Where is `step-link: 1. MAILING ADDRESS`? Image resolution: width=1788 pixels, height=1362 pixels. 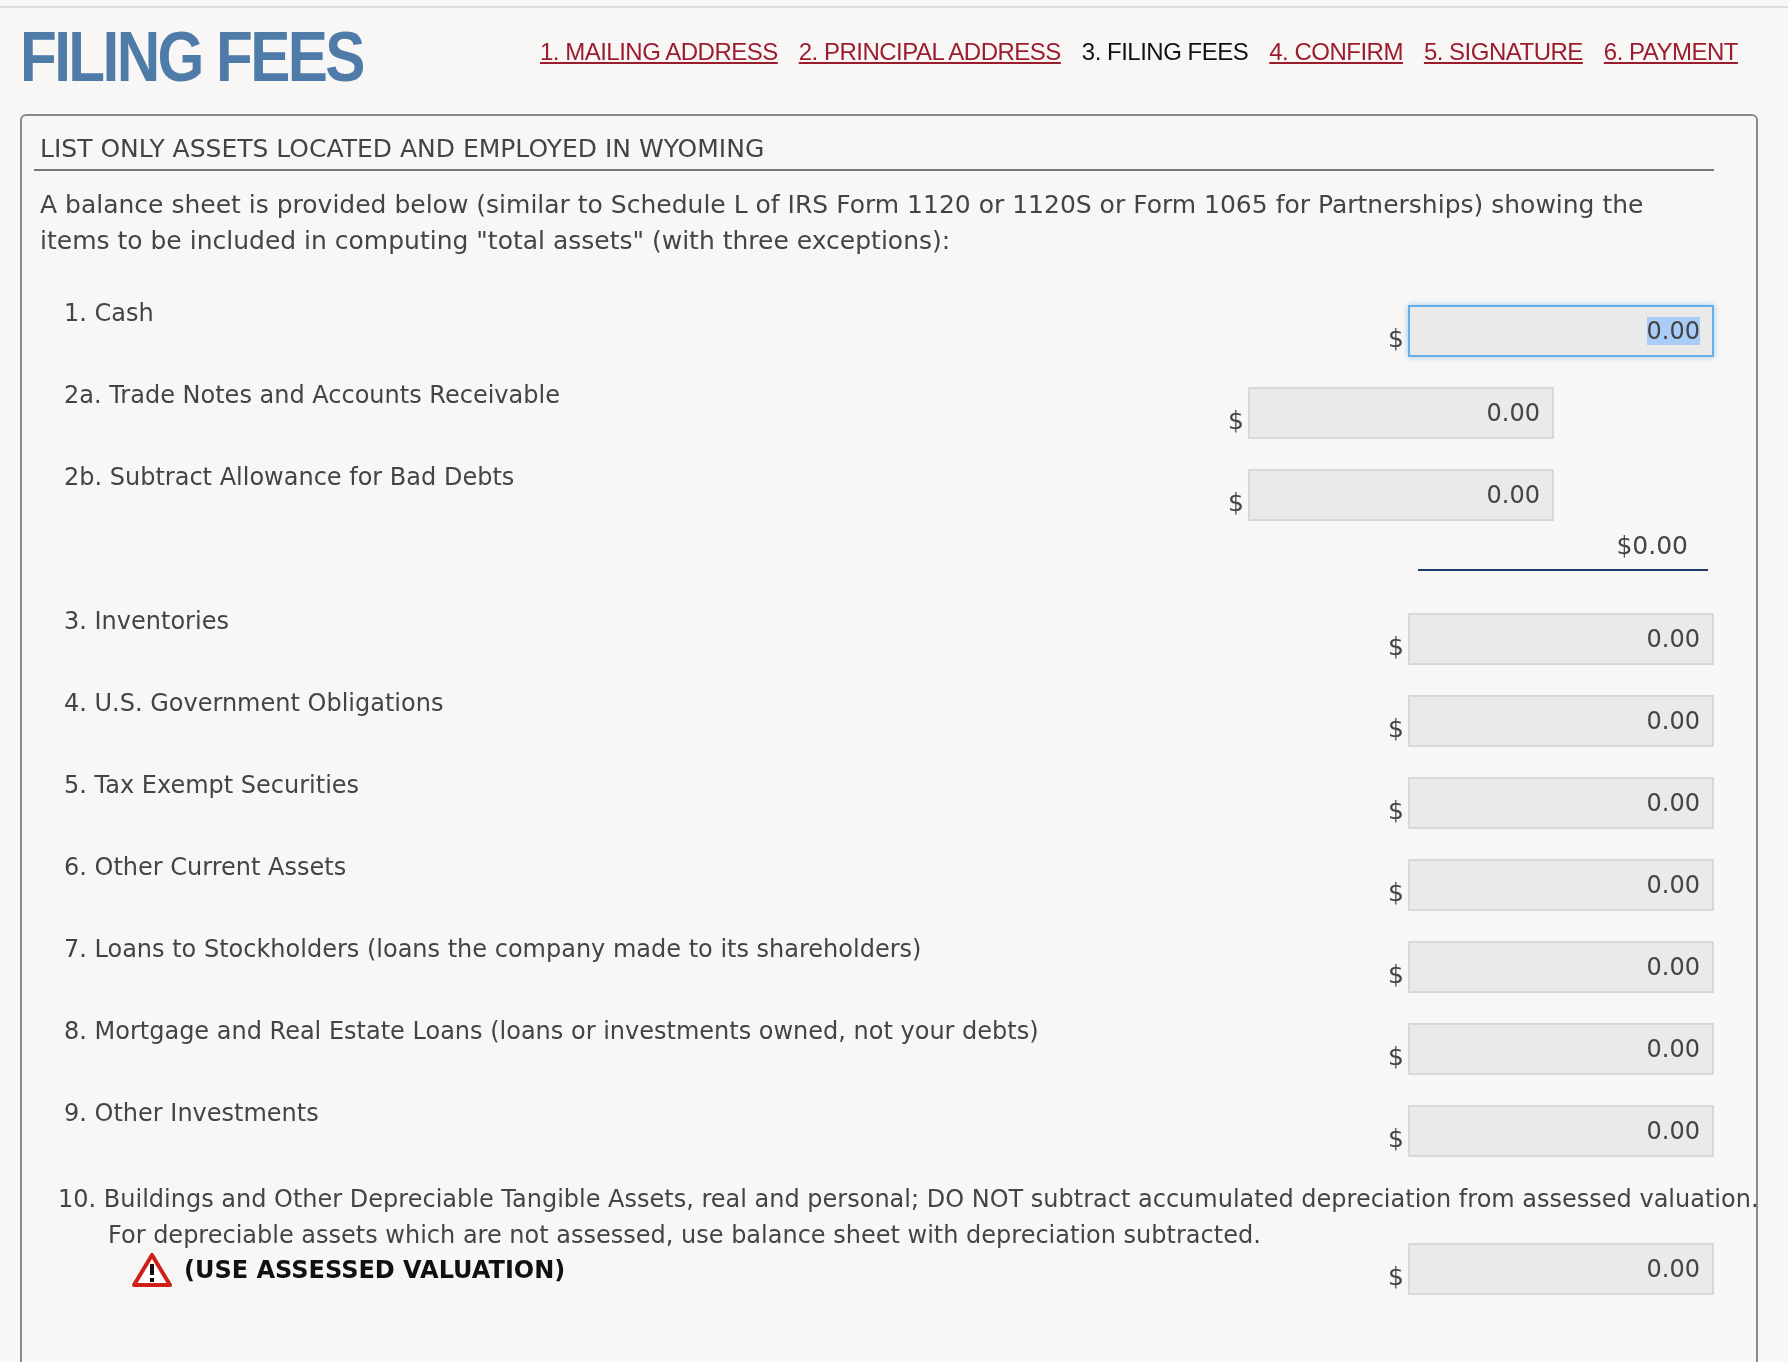
step-link: 1. MAILING ADDRESS is located at coordinates (659, 52).